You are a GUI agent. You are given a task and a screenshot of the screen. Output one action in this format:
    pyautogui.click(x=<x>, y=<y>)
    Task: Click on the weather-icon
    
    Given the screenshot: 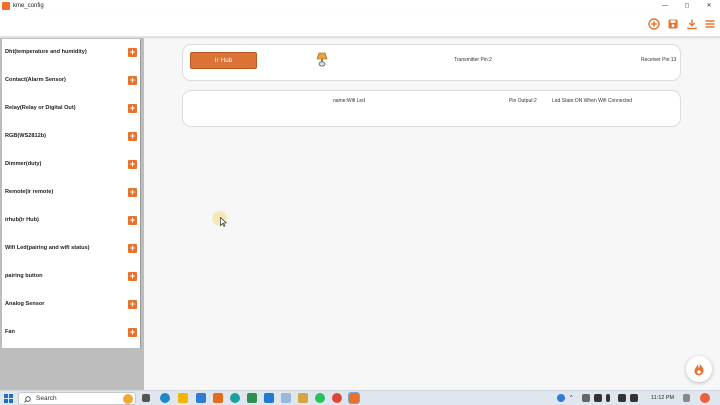 What is the action you would take?
    pyautogui.click(x=128, y=399)
    